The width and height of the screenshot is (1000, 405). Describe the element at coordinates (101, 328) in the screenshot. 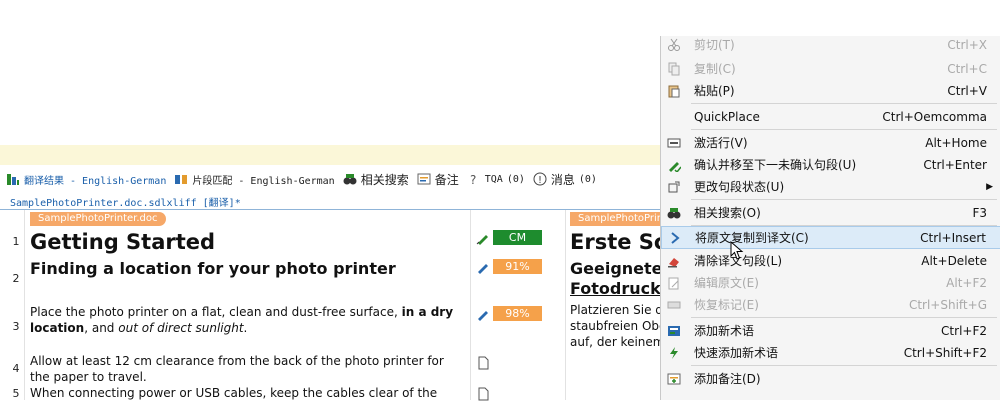

I see `source-text: , and` at that location.